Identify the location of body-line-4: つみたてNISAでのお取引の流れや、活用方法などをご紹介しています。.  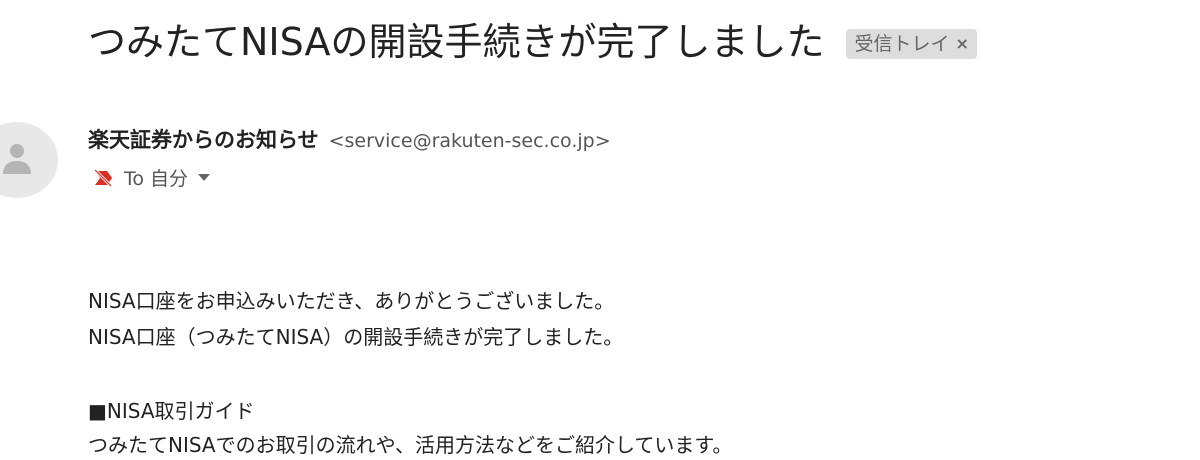
(410, 445).